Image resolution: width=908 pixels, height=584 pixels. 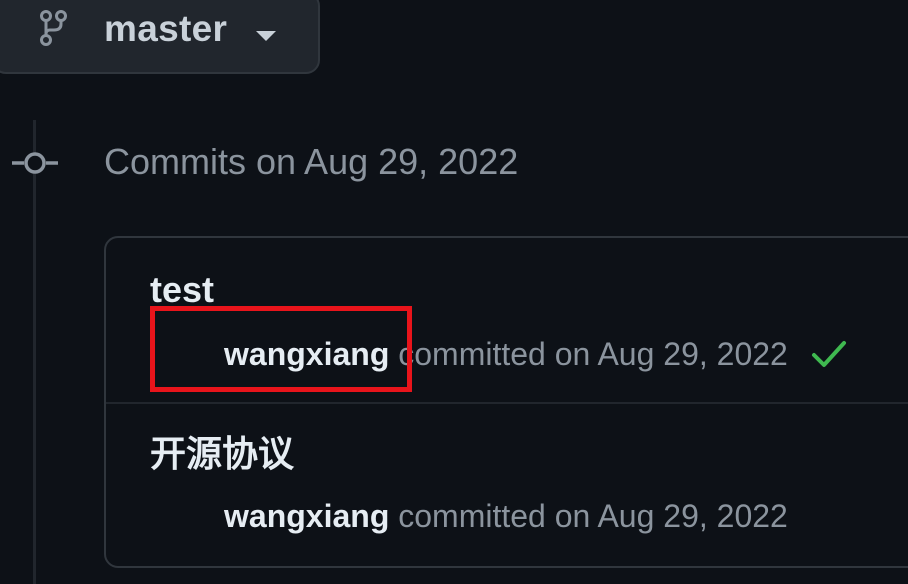 What do you see at coordinates (311, 161) in the screenshot?
I see `commit-group-title: Commits on Aug 29, 2022` at bounding box center [311, 161].